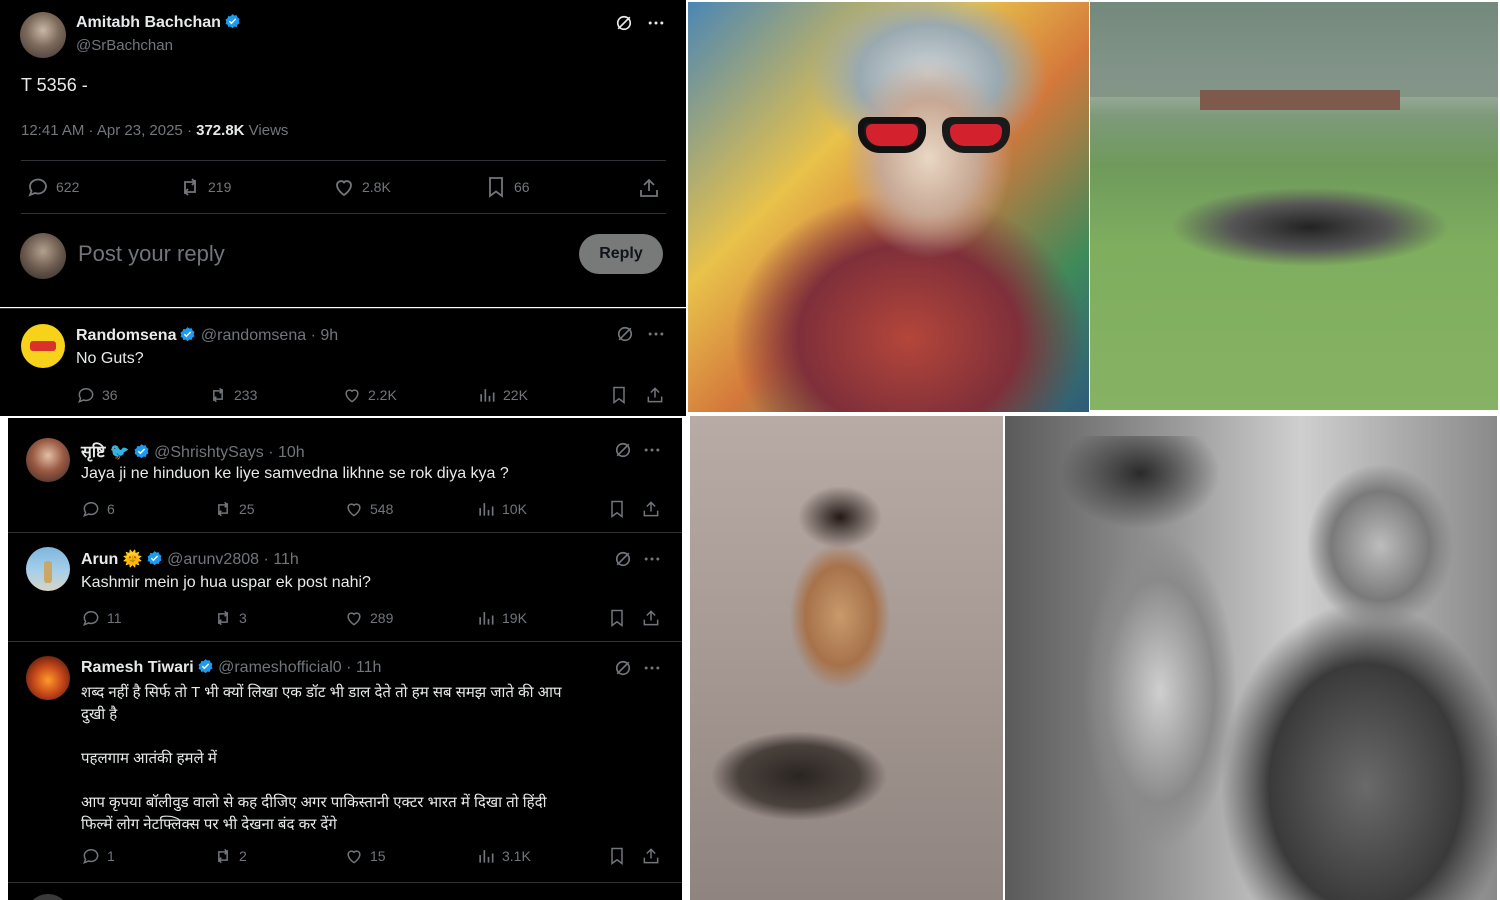 Image resolution: width=1500 pixels, height=900 pixels. What do you see at coordinates (503, 856) in the screenshot?
I see `views-action: 3.1K` at bounding box center [503, 856].